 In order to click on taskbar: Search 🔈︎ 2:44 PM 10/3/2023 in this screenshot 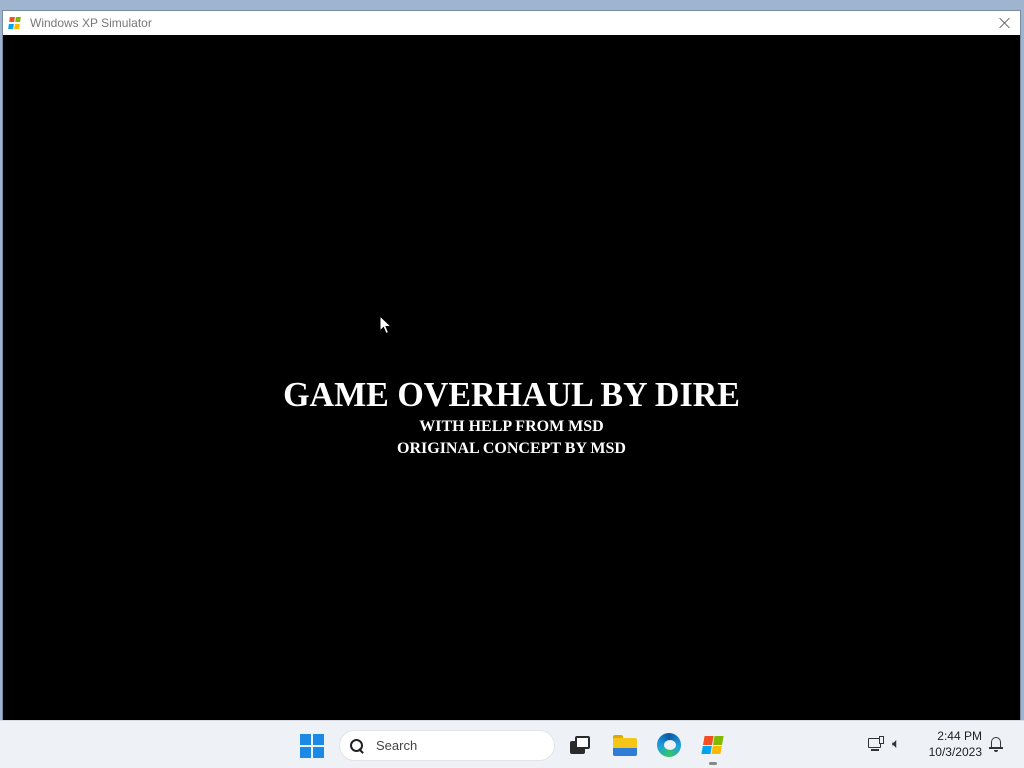, I will do `click(512, 744)`.